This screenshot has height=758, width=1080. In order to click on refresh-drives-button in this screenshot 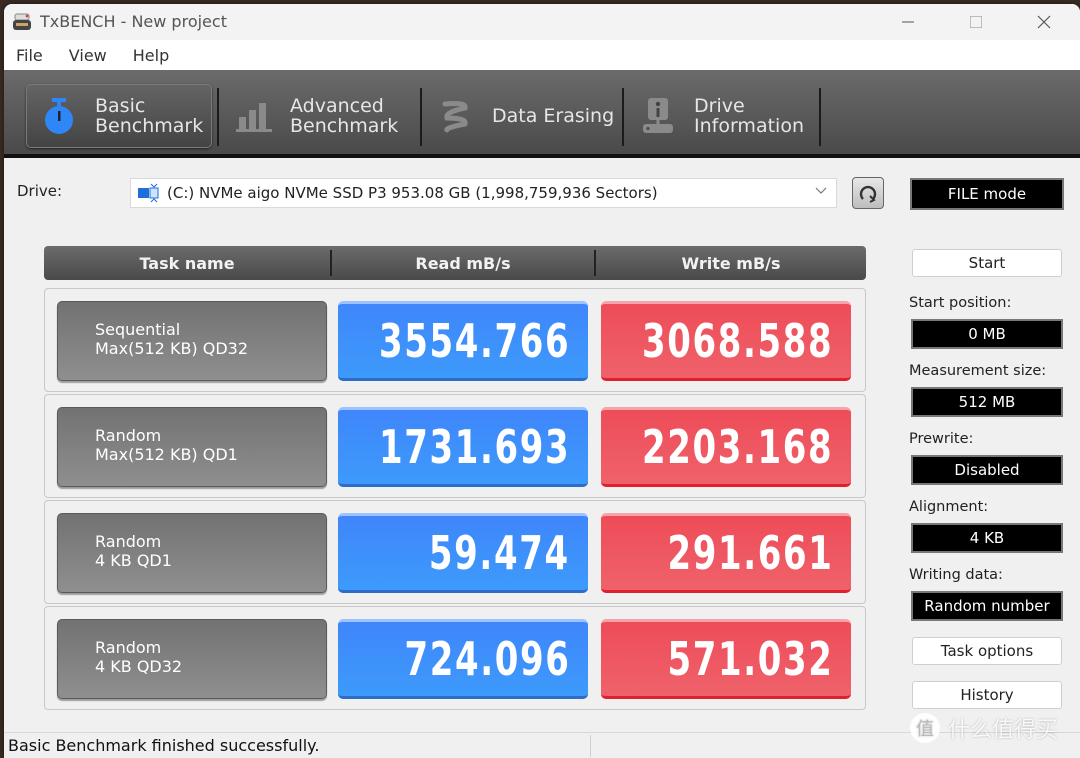, I will do `click(868, 193)`.